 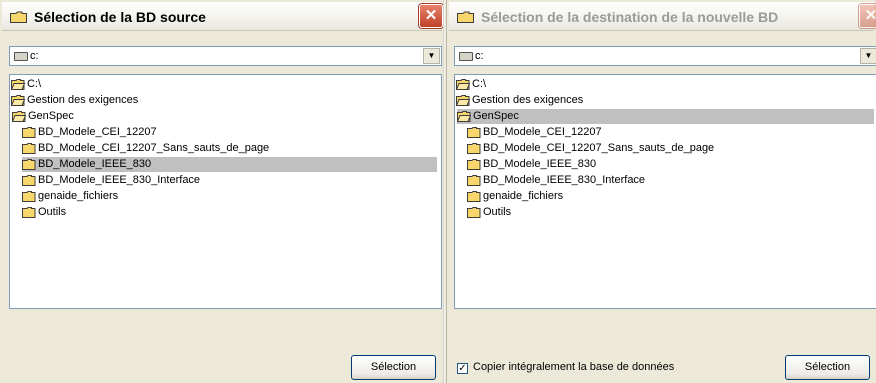 I want to click on bottom-bar: Sélection, so click(x=222, y=349).